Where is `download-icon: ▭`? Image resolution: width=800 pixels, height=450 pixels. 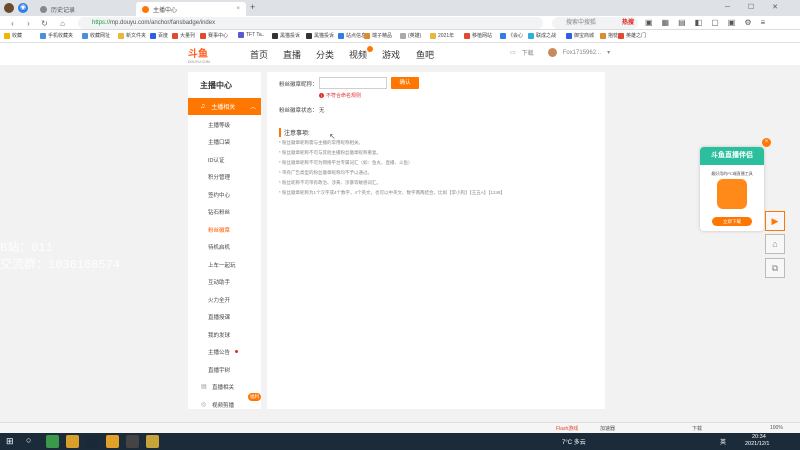 download-icon: ▭ is located at coordinates (513, 52).